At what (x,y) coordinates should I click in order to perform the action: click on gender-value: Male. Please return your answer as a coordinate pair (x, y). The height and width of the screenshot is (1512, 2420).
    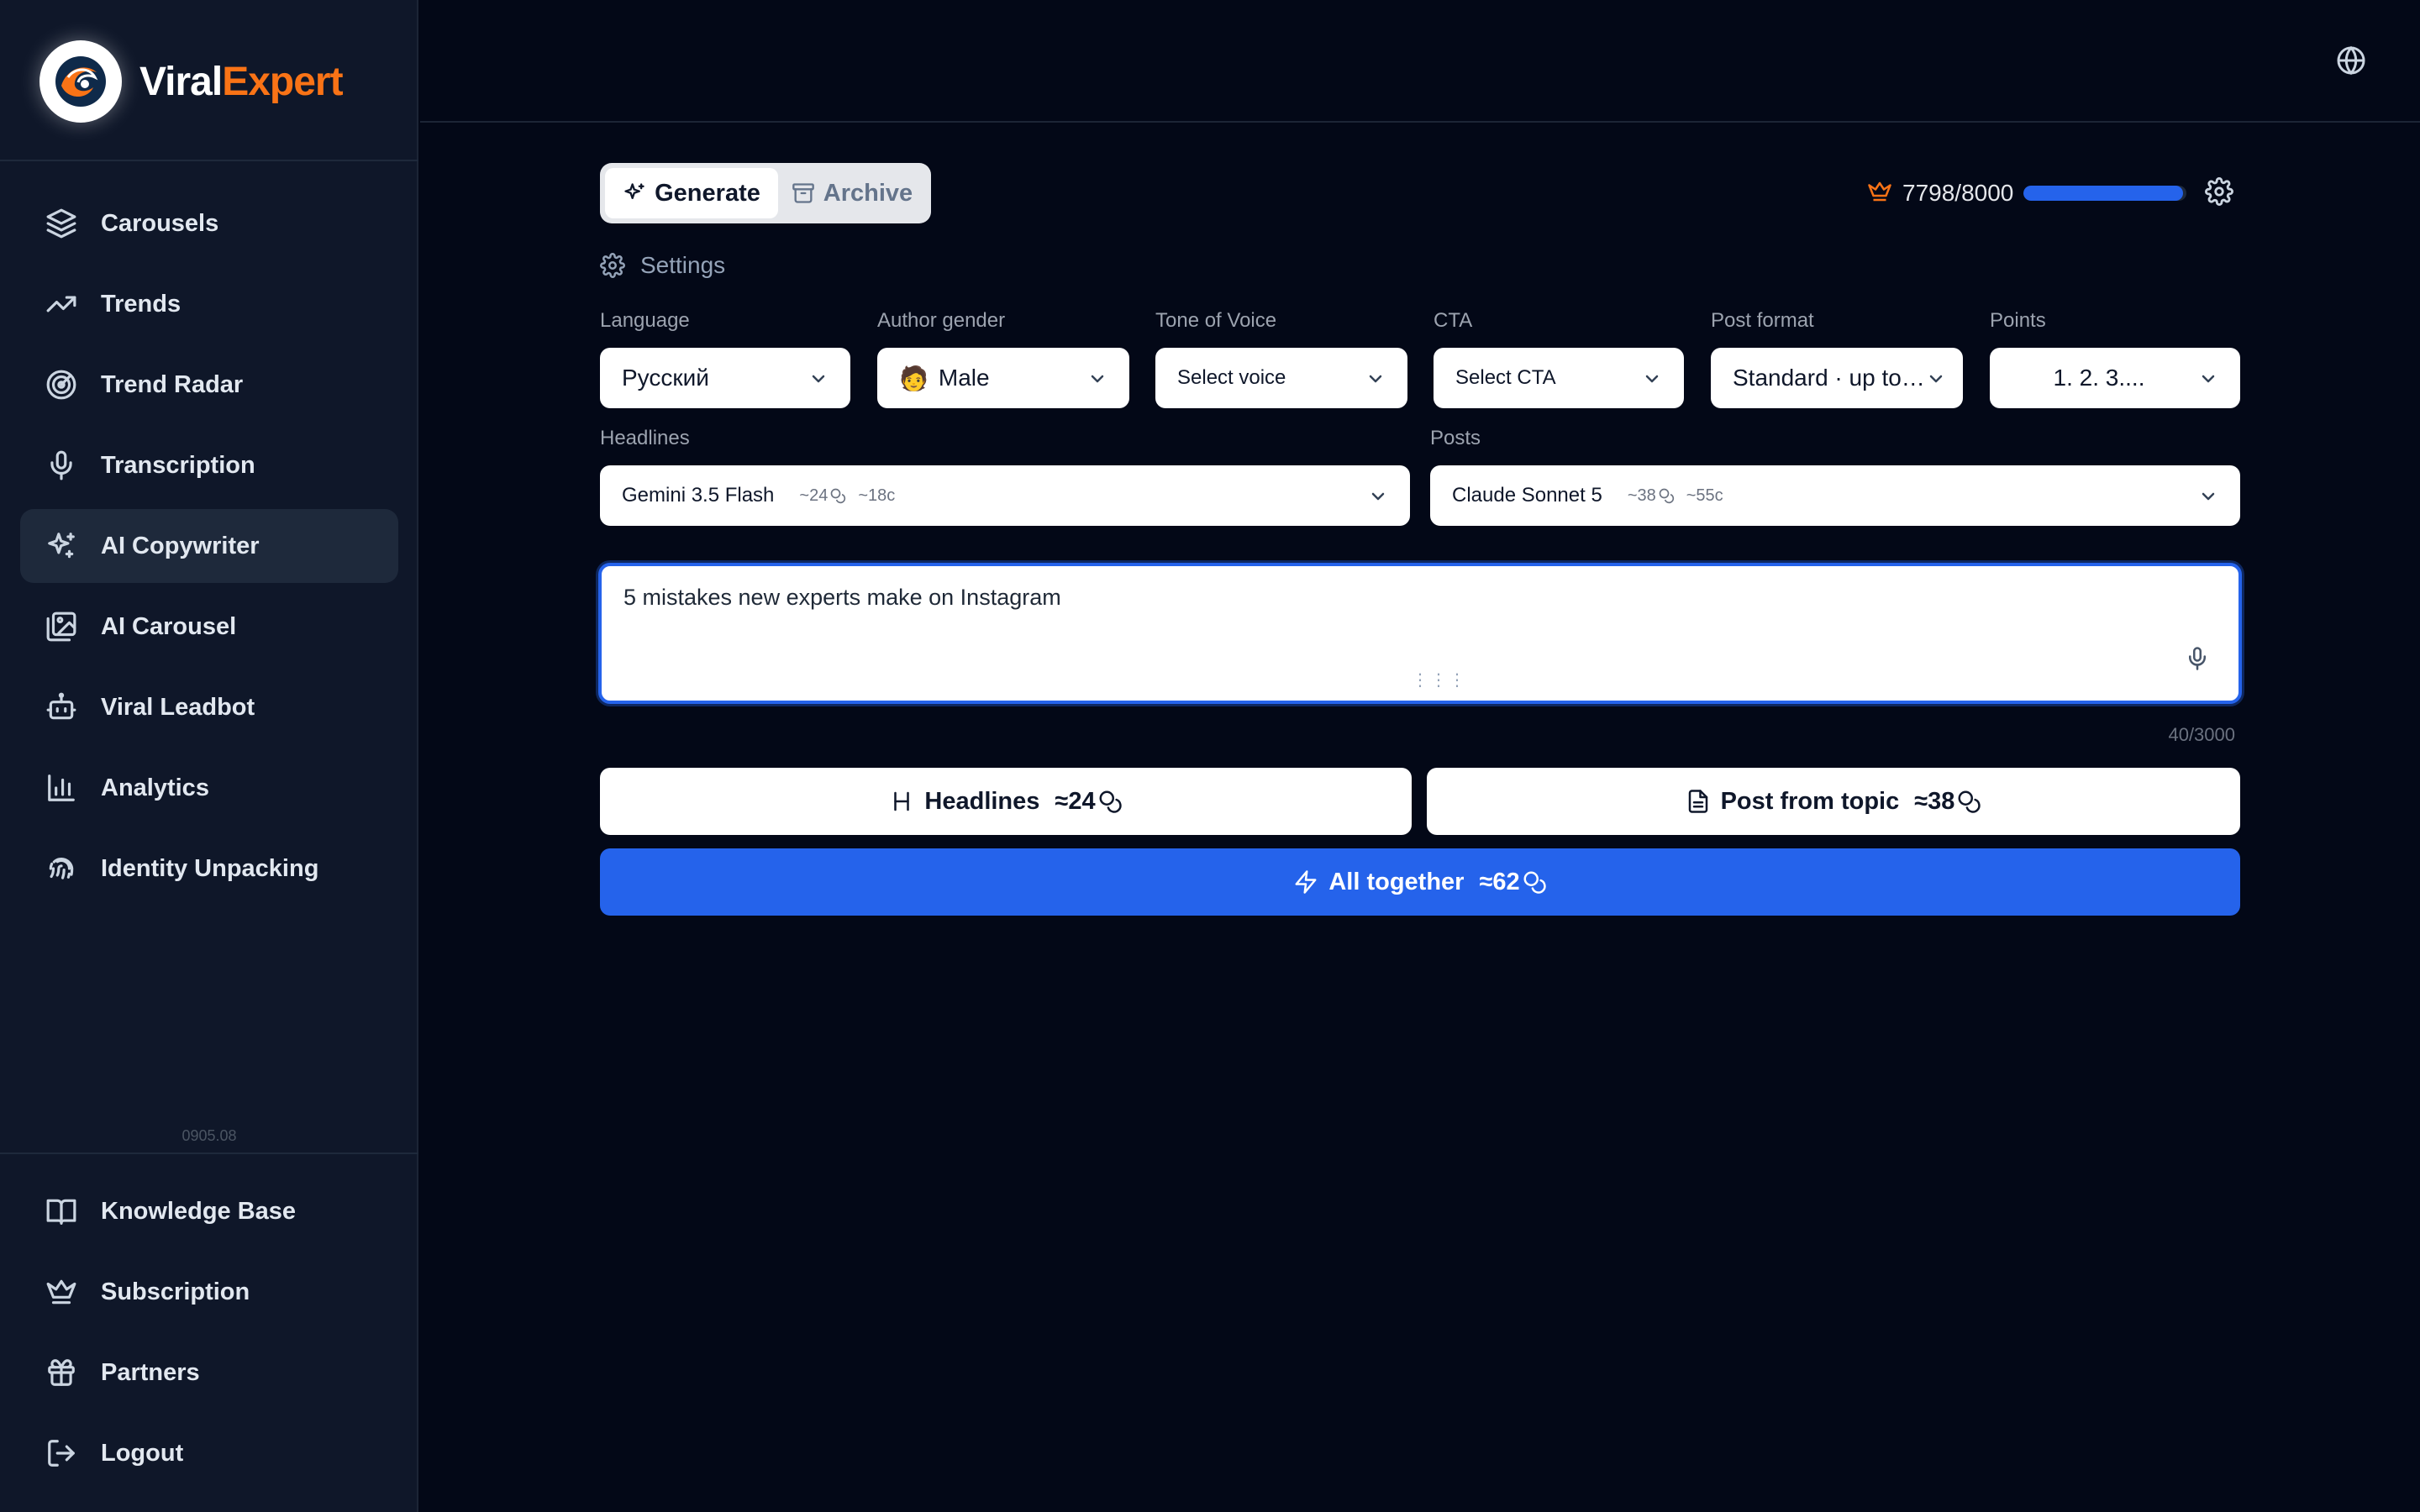
    Looking at the image, I should click on (964, 378).